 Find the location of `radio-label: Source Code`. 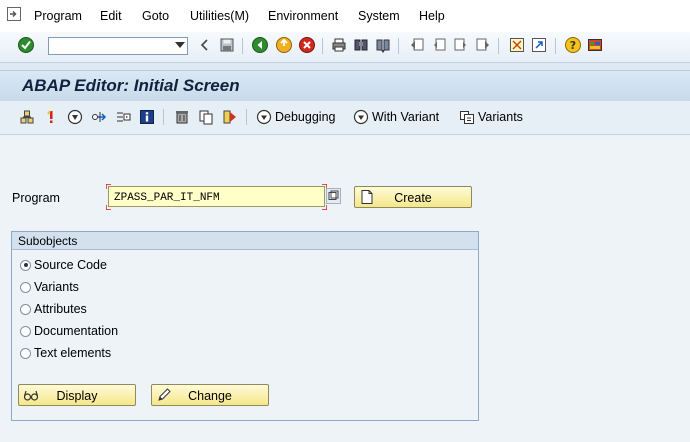

radio-label: Source Code is located at coordinates (70, 265).